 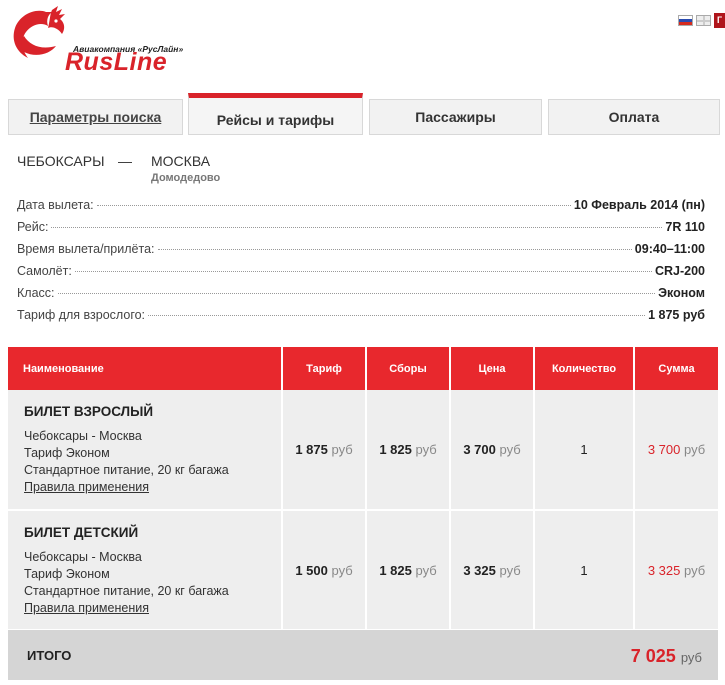 What do you see at coordinates (685, 20) in the screenshot?
I see `flag-ru-icon` at bounding box center [685, 20].